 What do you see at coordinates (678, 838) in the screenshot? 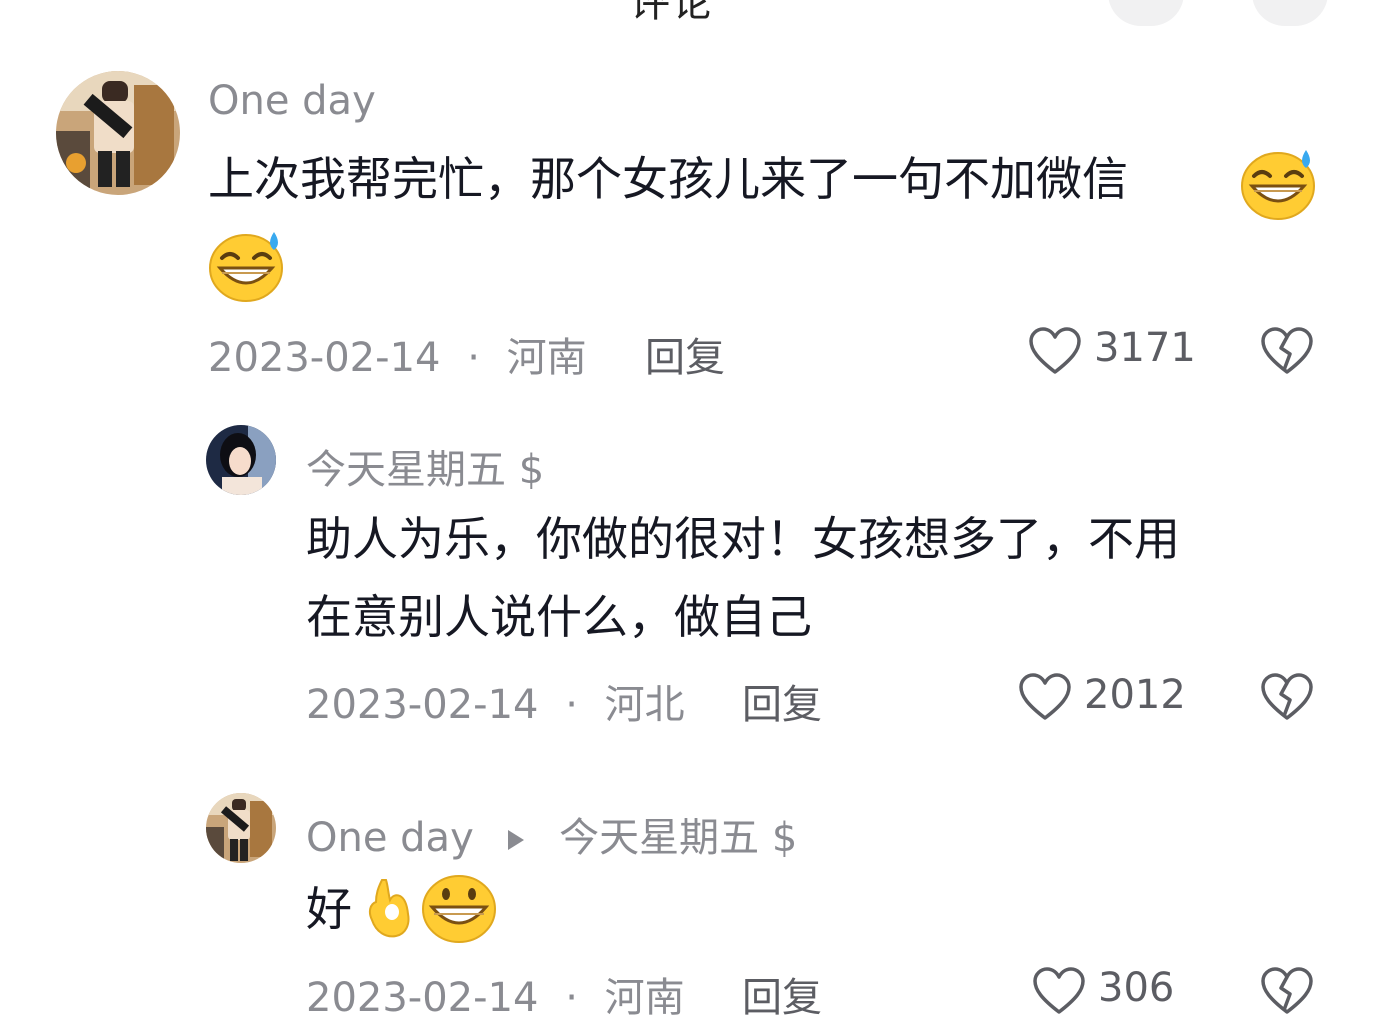
I see `reply-to-username: 今天星期五 $` at bounding box center [678, 838].